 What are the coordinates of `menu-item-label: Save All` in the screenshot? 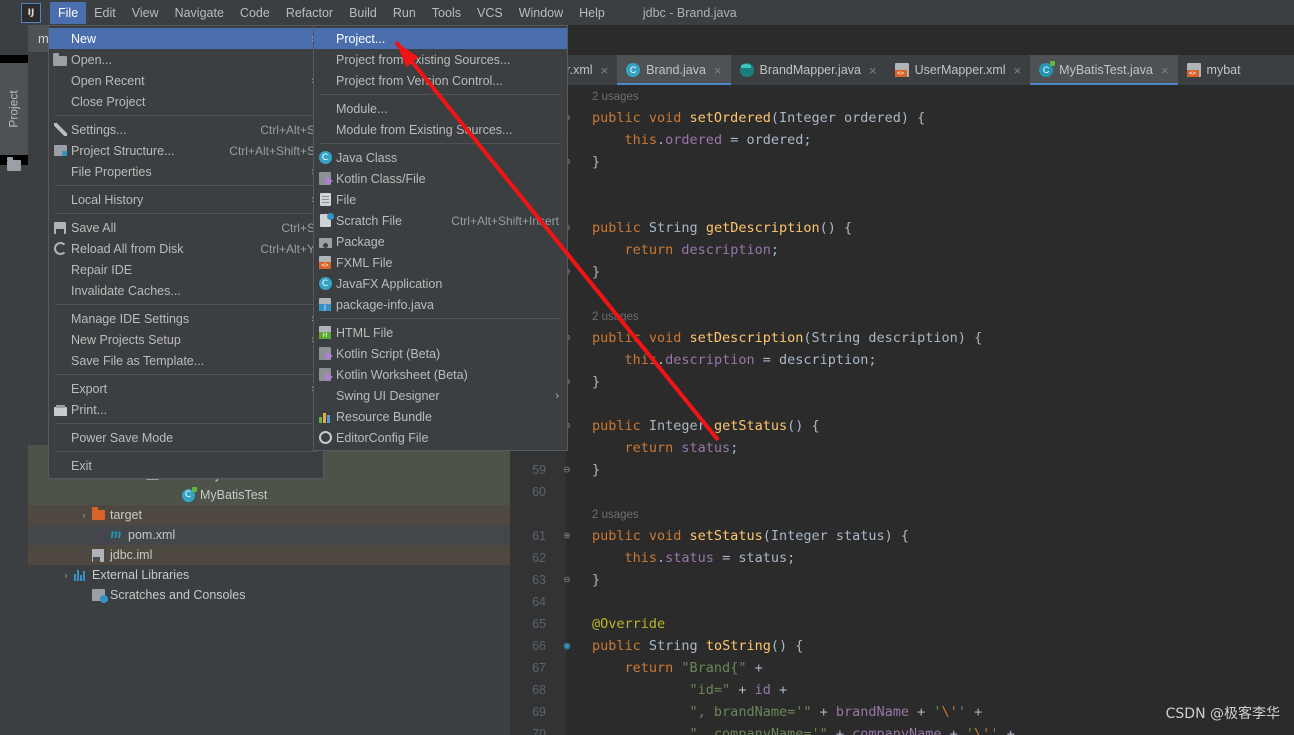 It's located at (94, 227).